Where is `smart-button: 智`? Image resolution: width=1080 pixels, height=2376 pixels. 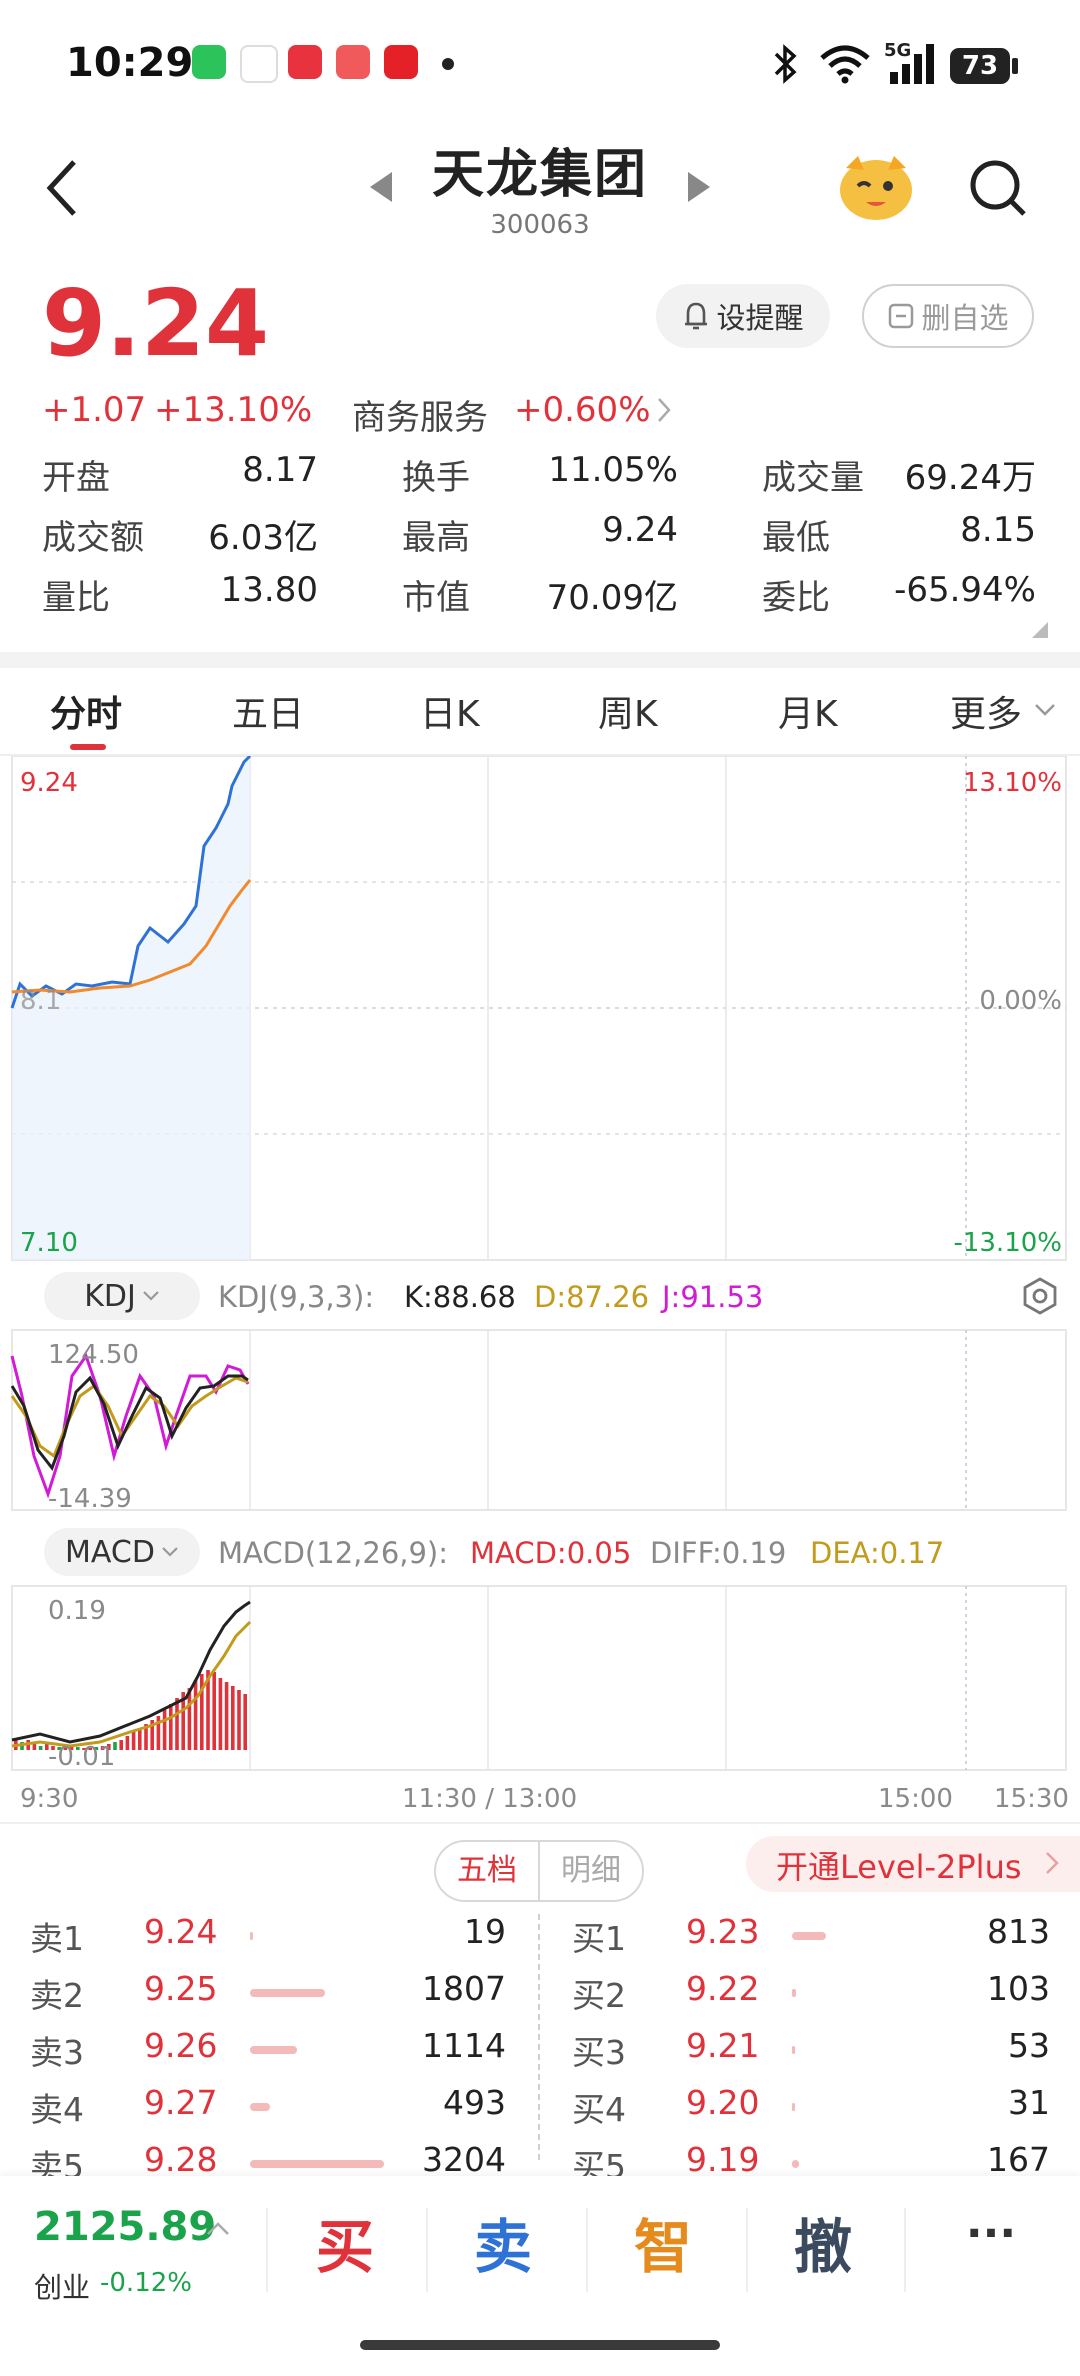 smart-button: 智 is located at coordinates (663, 2242).